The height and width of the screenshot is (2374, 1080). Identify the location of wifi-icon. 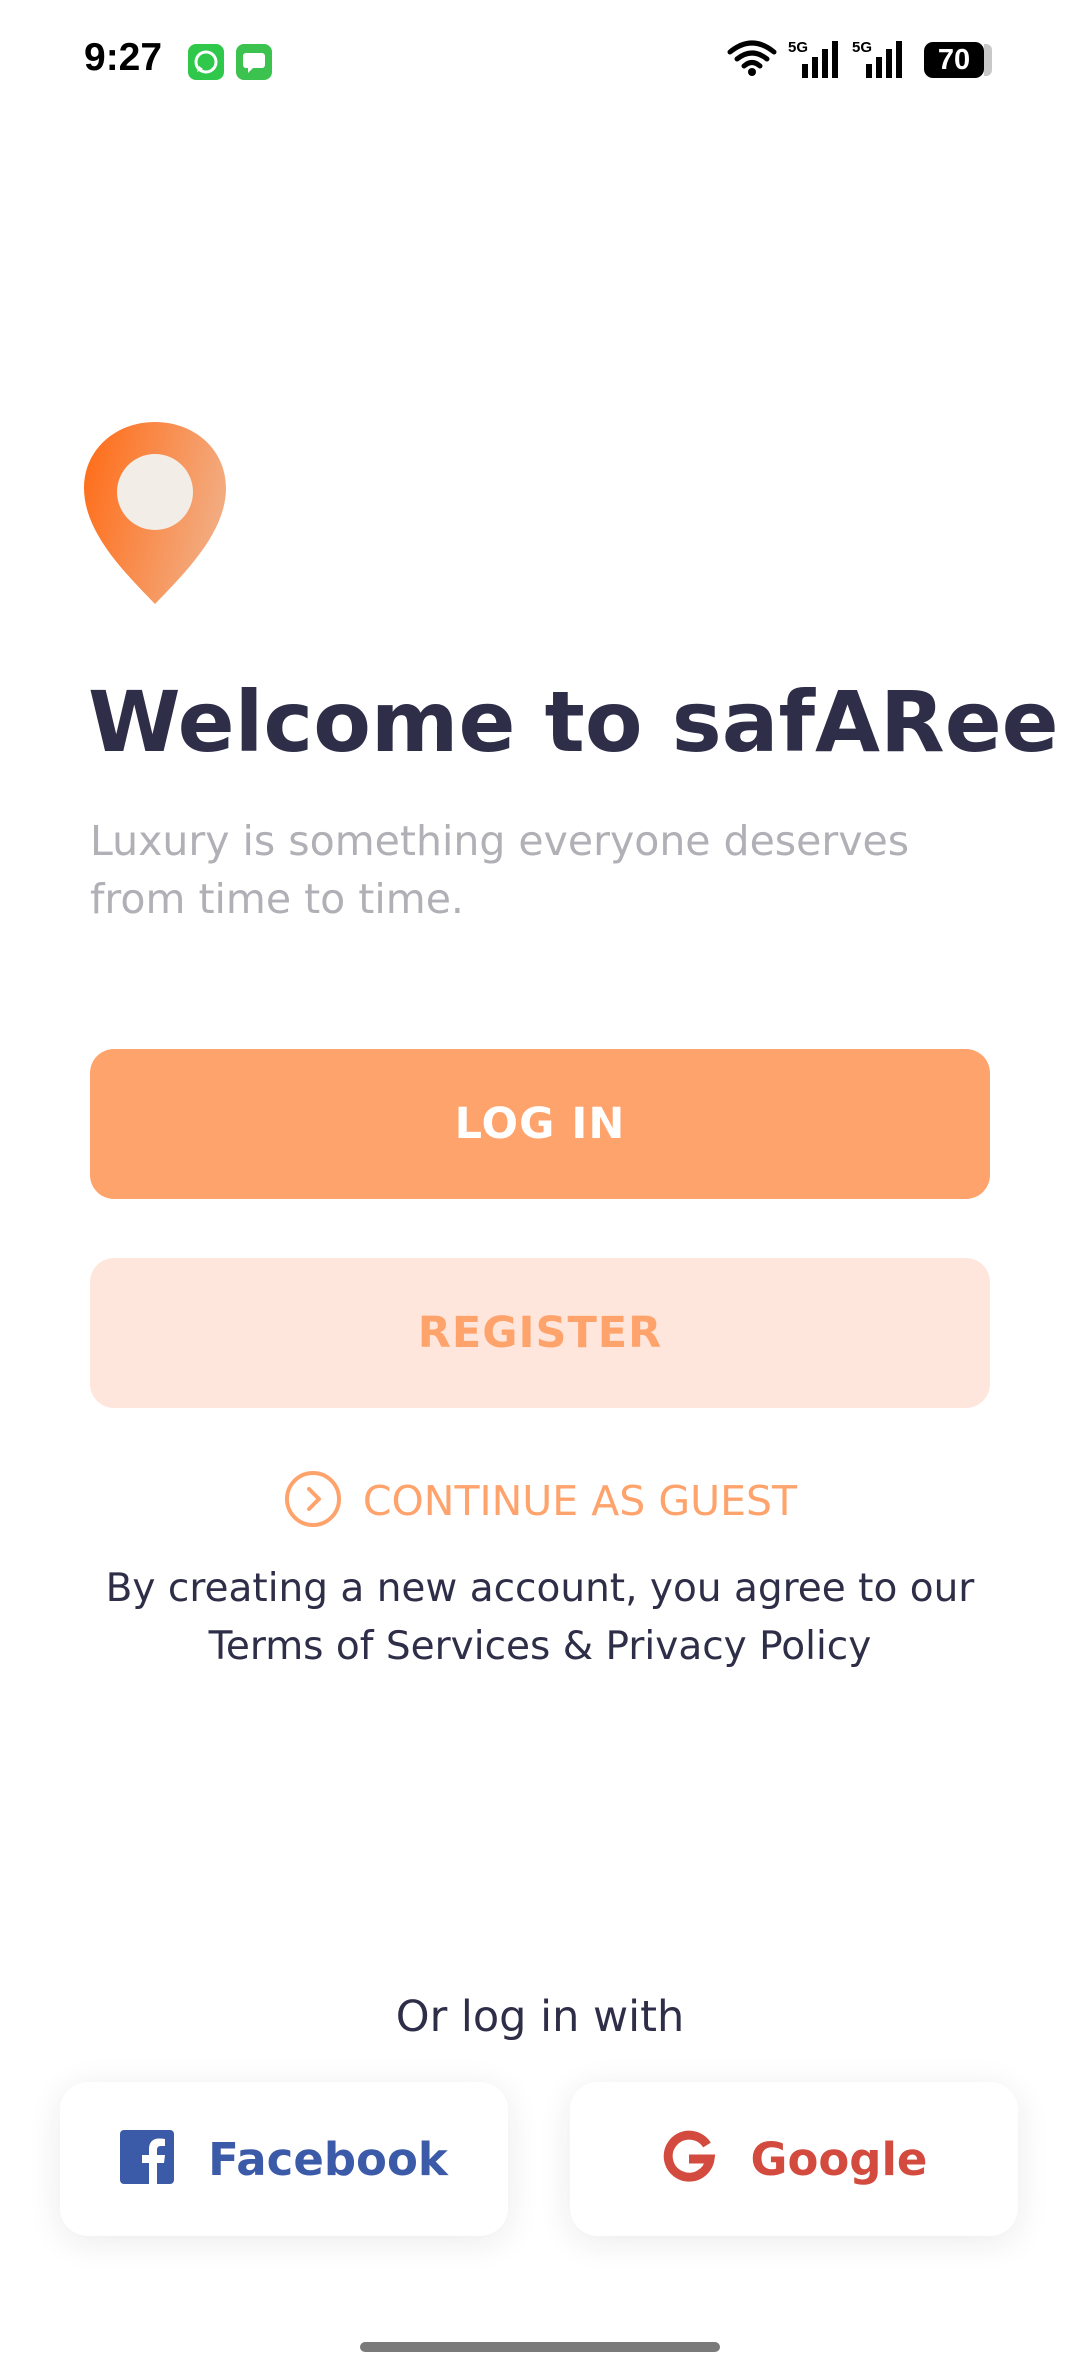
(752, 60).